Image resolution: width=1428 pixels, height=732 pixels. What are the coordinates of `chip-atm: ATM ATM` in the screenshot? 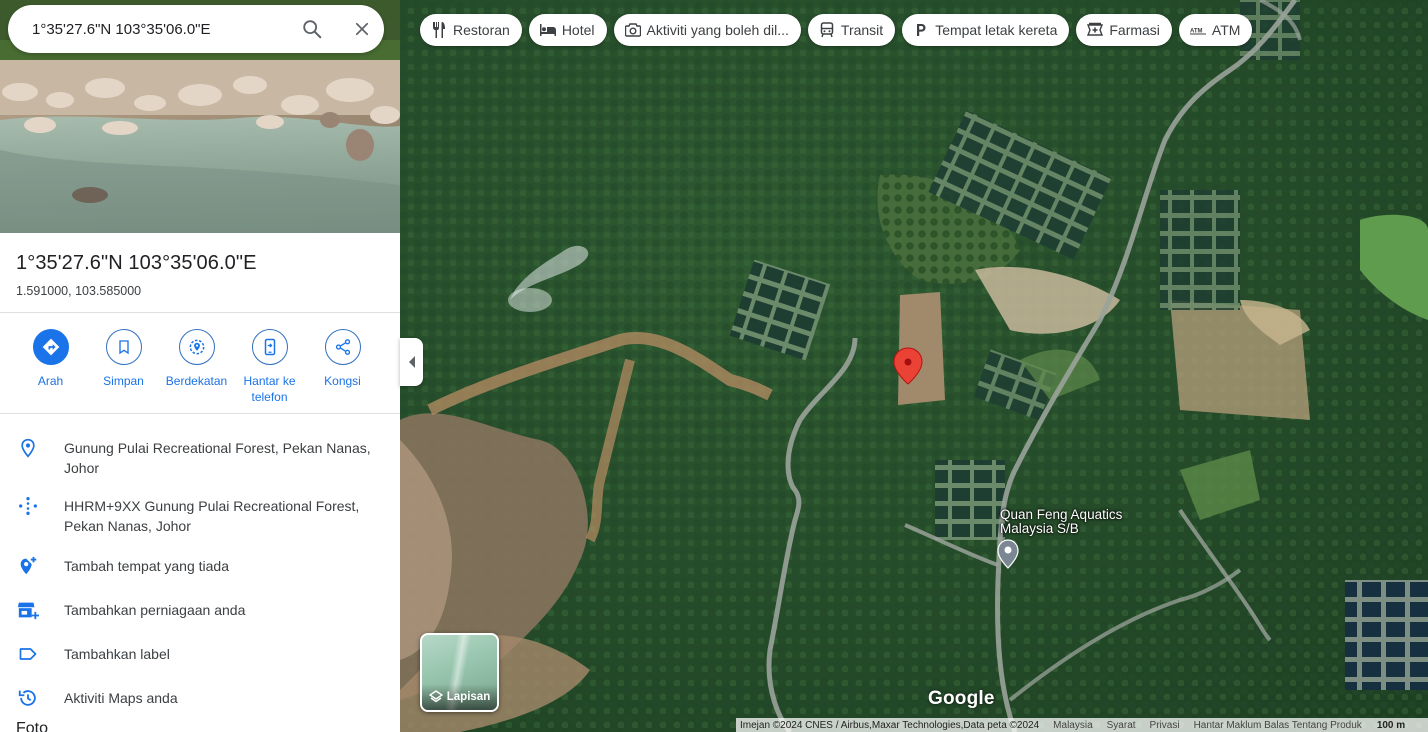 It's located at (1215, 30).